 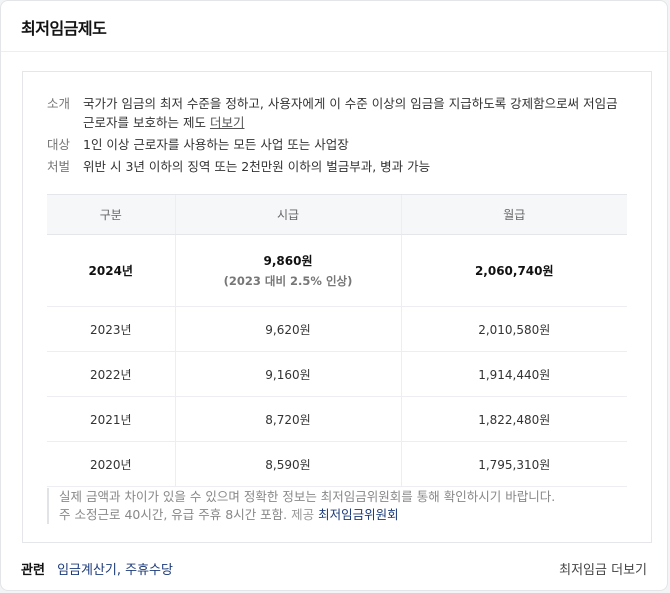 What do you see at coordinates (111, 374) in the screenshot?
I see `year-cell: 2022년` at bounding box center [111, 374].